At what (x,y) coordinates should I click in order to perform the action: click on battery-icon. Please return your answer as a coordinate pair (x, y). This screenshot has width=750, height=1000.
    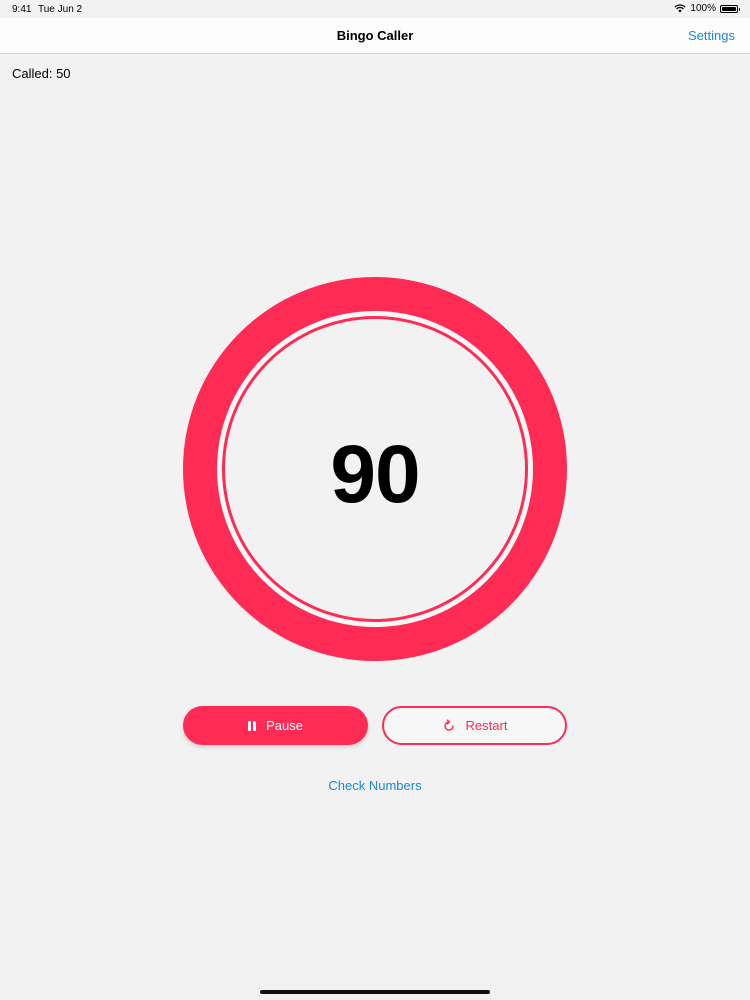
    Looking at the image, I should click on (730, 8).